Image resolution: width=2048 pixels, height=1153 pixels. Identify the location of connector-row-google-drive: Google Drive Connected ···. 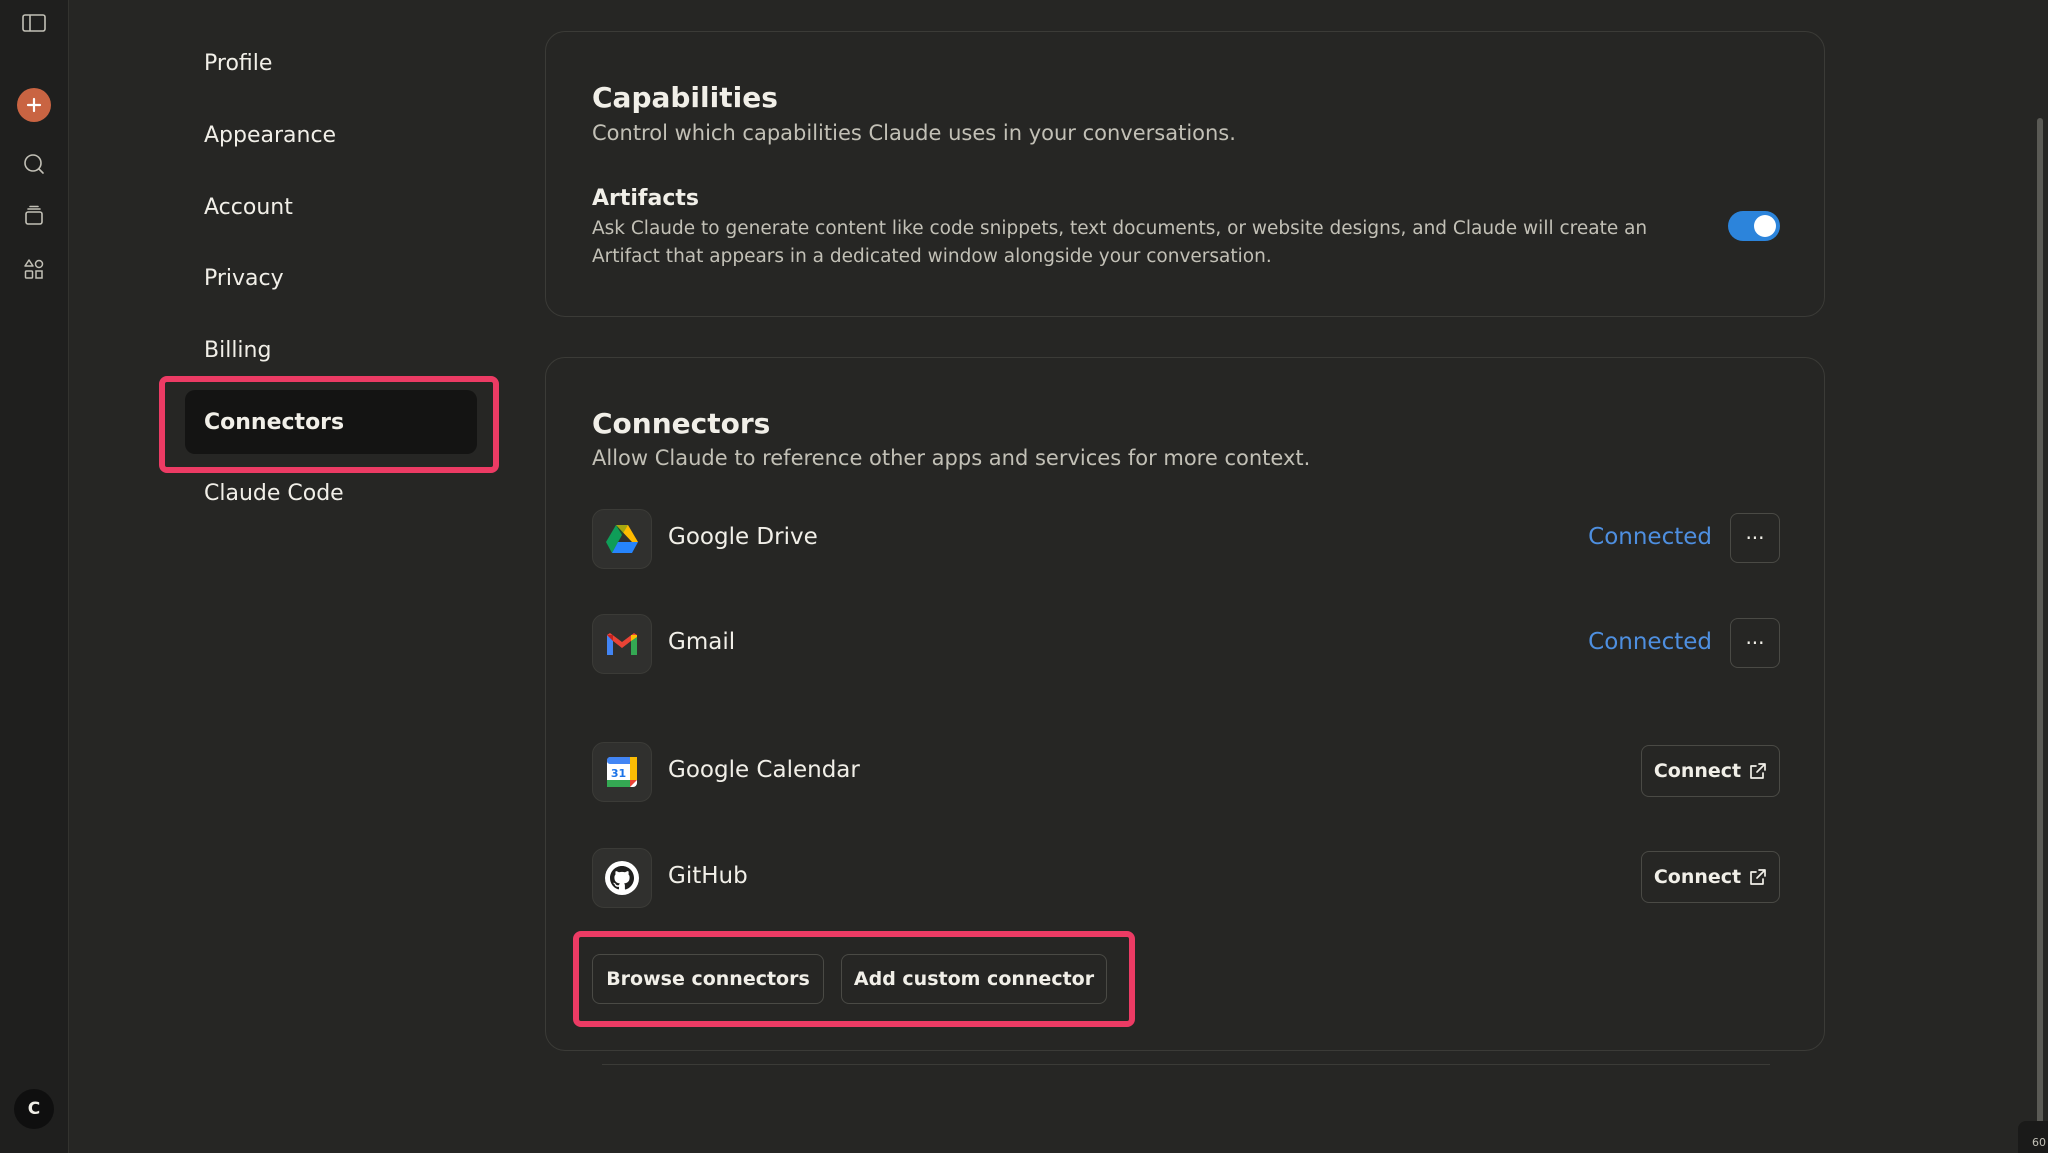
(1186, 539).